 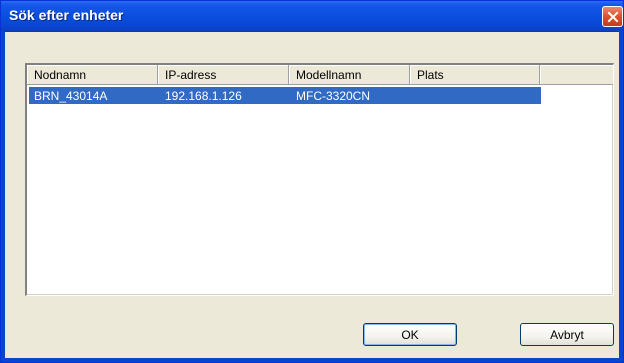 What do you see at coordinates (312, 360) in the screenshot?
I see `window-border-bottom` at bounding box center [312, 360].